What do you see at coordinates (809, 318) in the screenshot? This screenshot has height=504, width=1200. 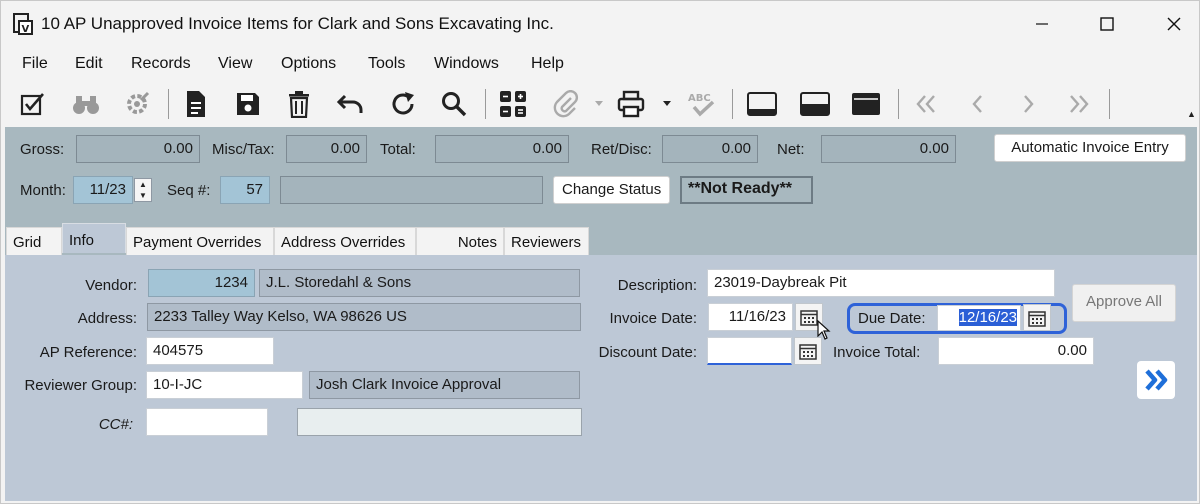 I see `calendar-icon` at bounding box center [809, 318].